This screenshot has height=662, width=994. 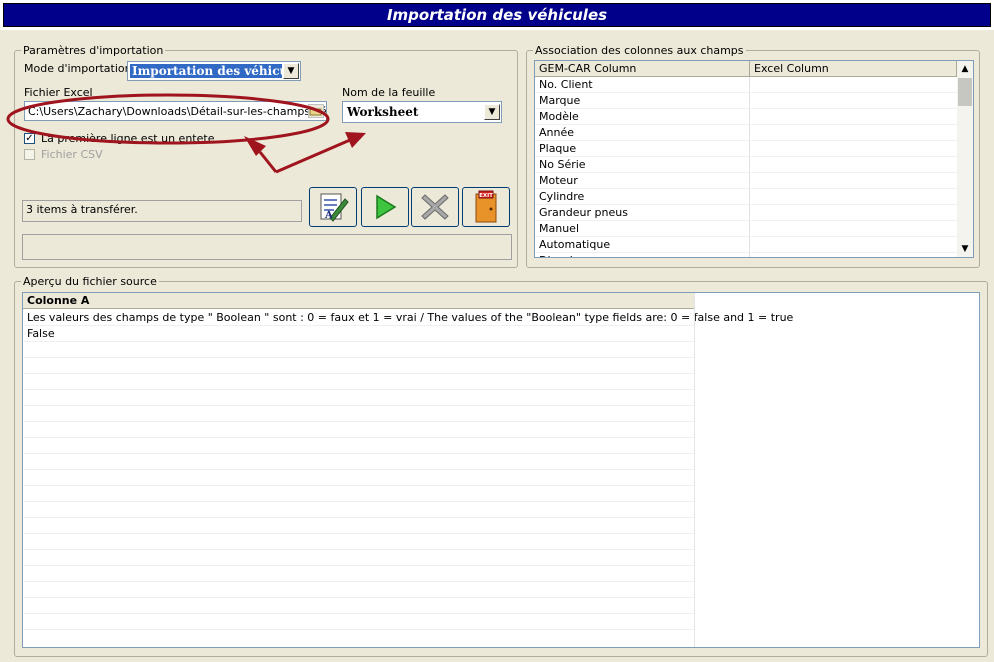 I want to click on mapping-row-field: Moteur, so click(x=642, y=181).